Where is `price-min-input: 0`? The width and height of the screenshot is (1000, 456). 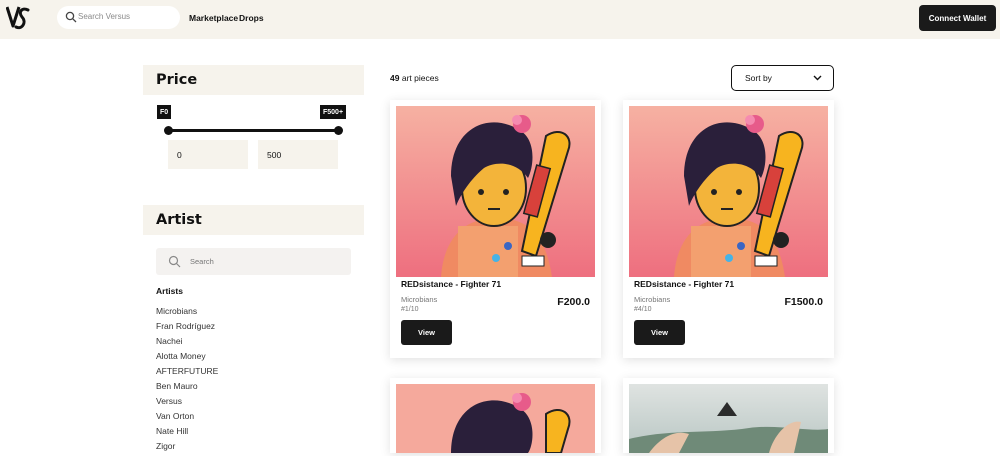
price-min-input: 0 is located at coordinates (208, 154).